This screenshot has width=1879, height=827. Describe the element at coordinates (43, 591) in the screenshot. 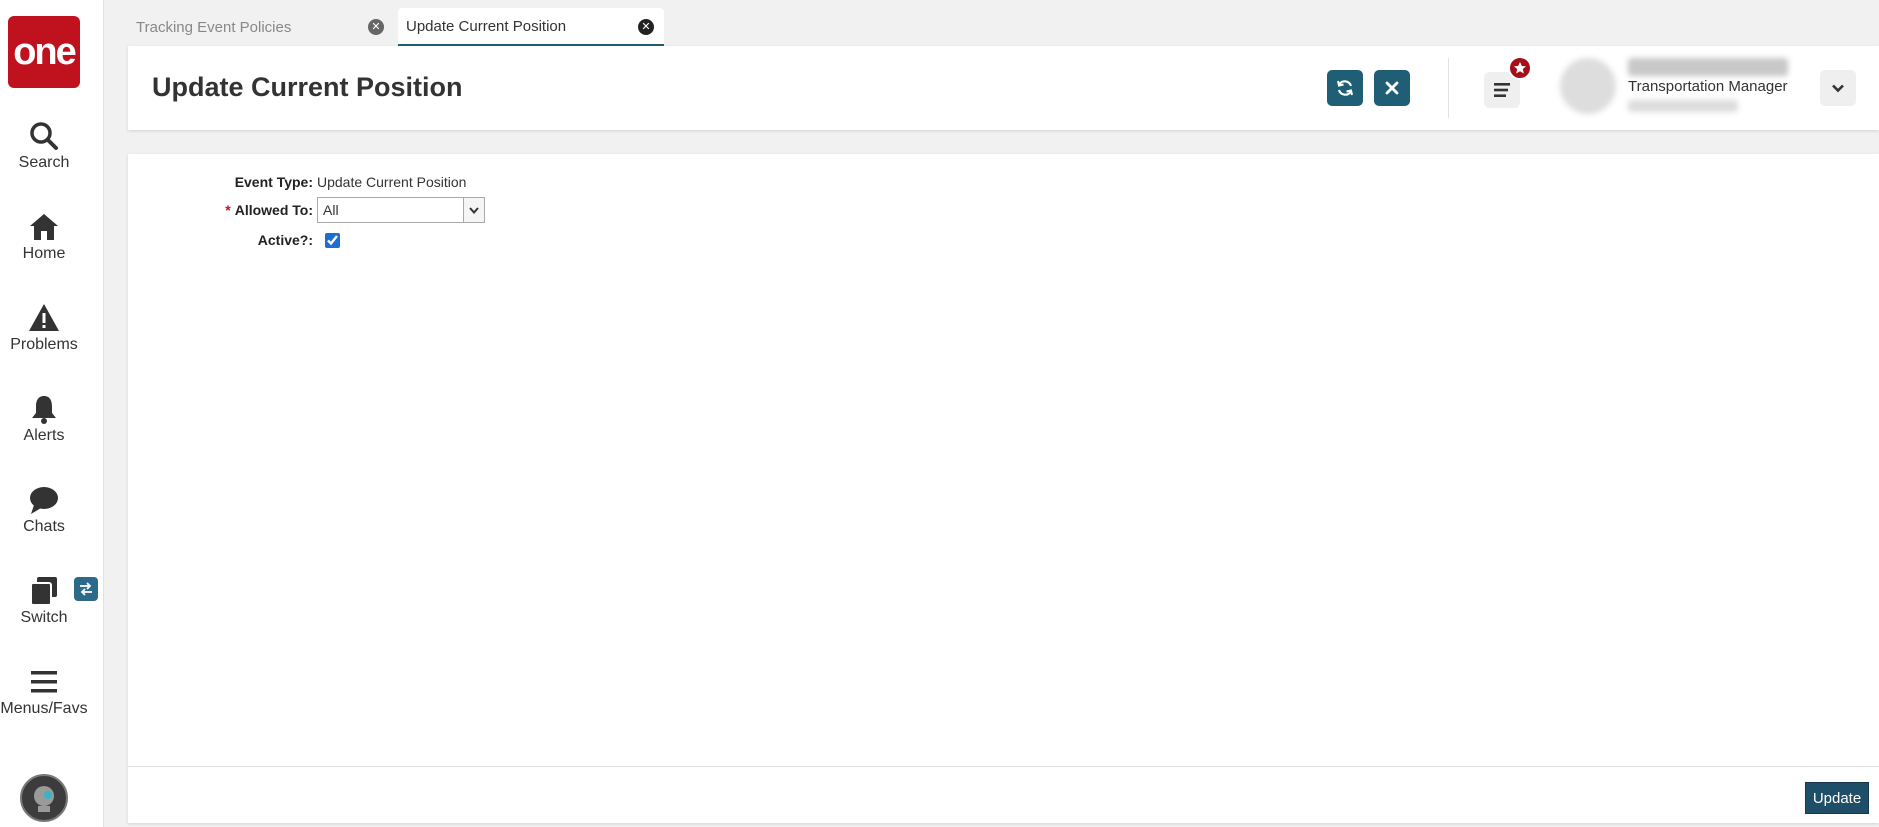

I see `windows-icon` at that location.